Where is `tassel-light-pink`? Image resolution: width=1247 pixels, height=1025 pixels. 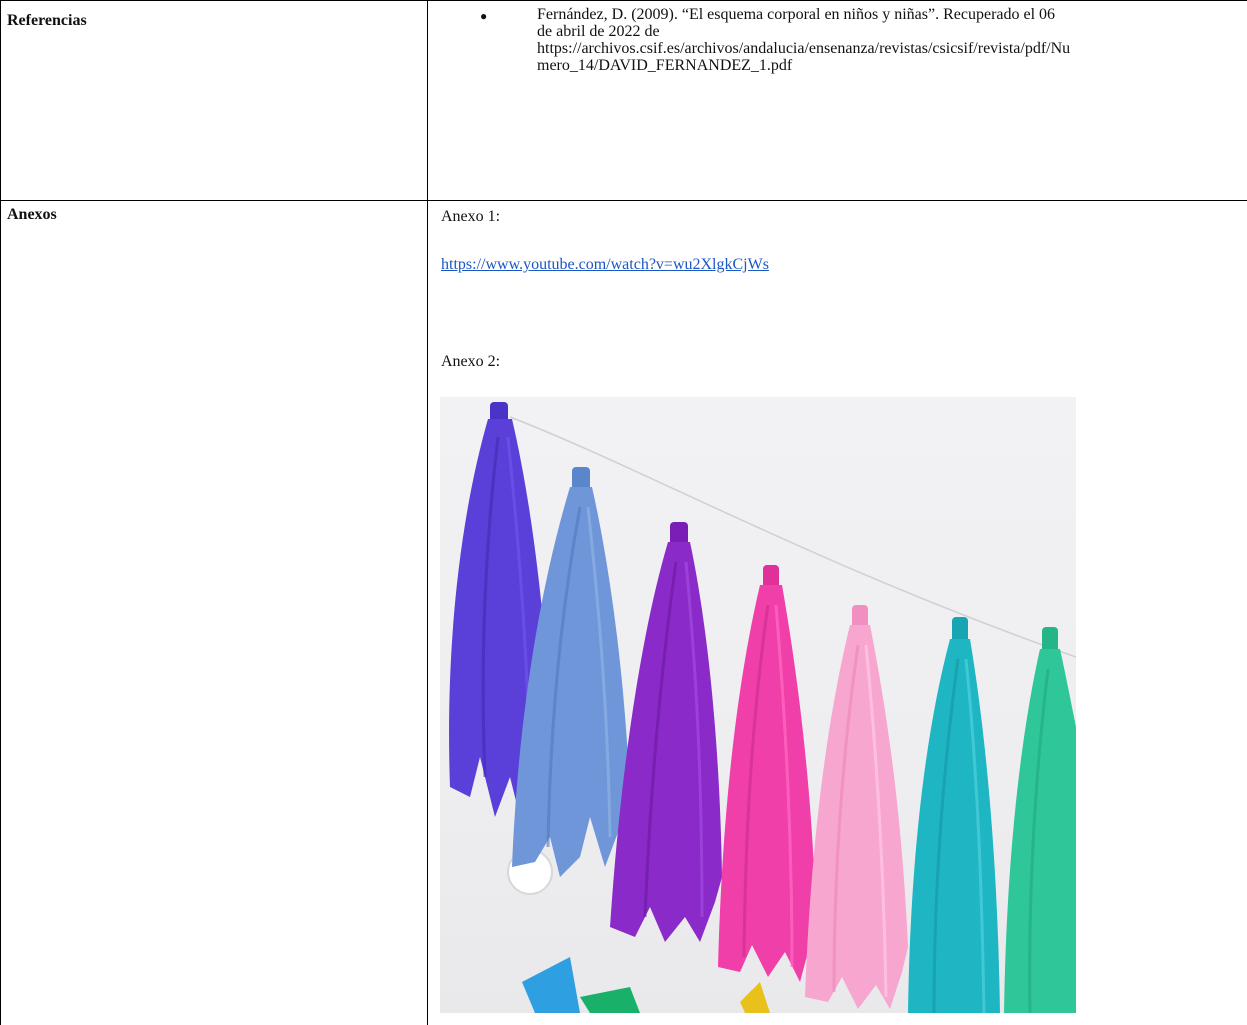
tassel-light-pink is located at coordinates (856, 807).